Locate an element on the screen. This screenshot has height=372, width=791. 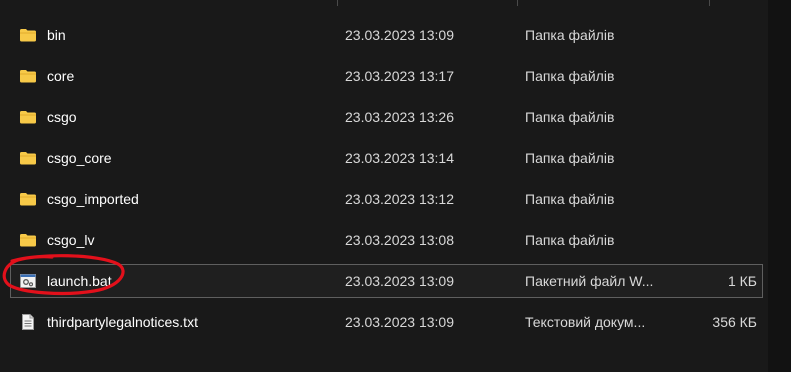
file-date: 23.03.2023 13:26 is located at coordinates (399, 117).